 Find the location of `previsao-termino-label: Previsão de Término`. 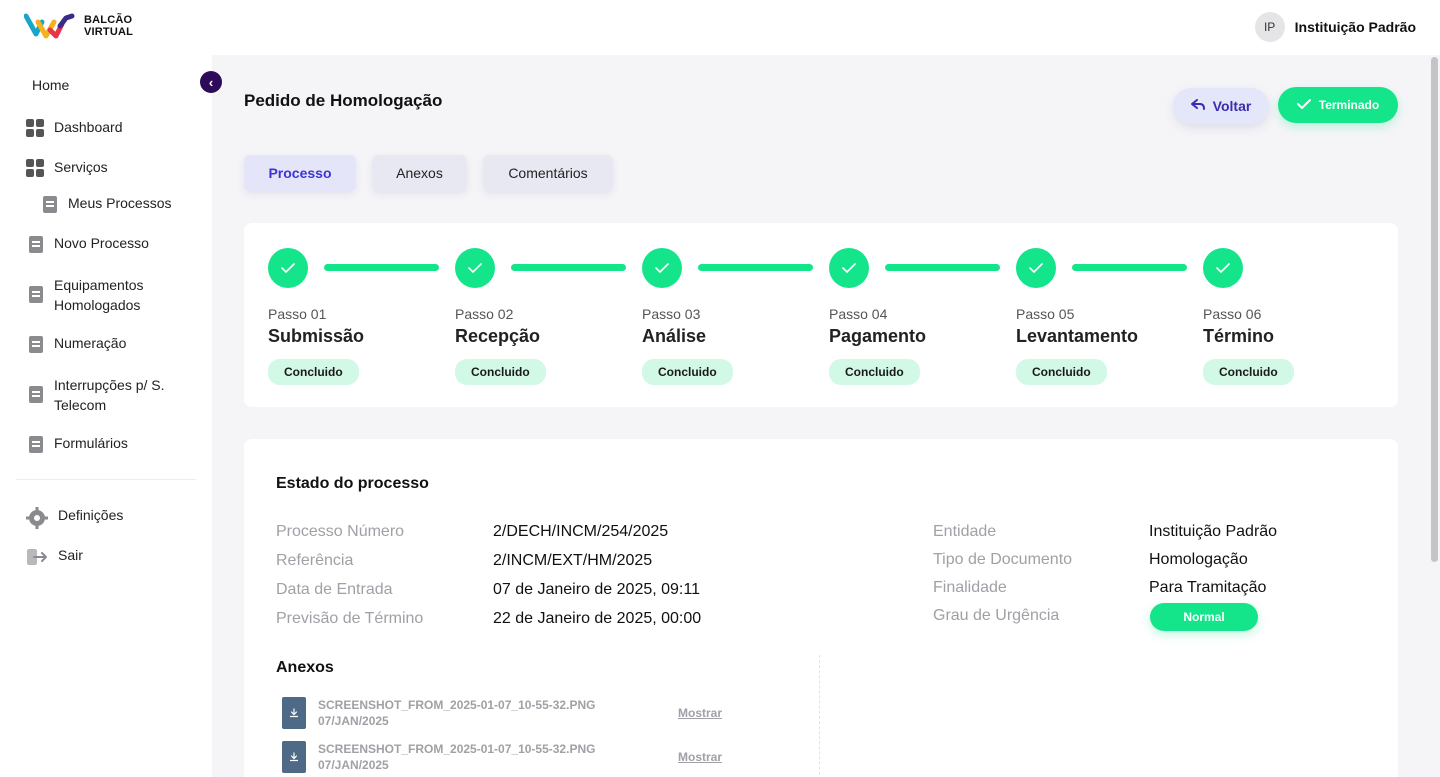

previsao-termino-label: Previsão de Término is located at coordinates (350, 618).